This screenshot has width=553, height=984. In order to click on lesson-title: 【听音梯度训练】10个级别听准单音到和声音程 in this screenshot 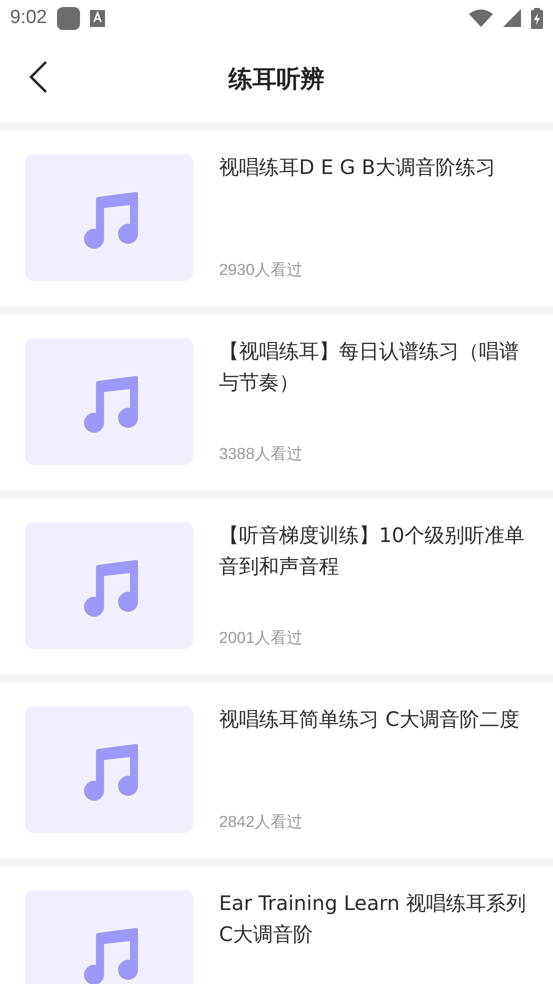, I will do `click(372, 551)`.